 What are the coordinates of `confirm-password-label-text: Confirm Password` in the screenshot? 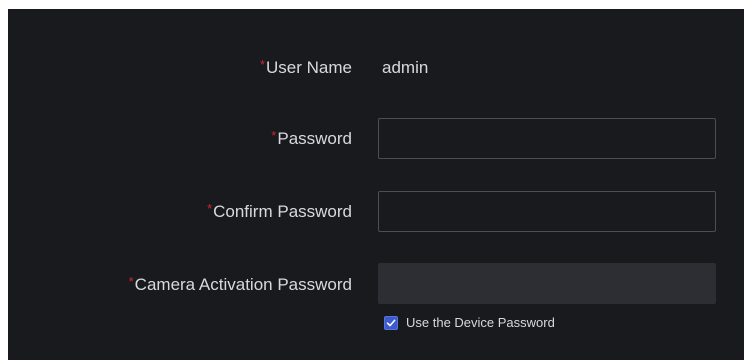 It's located at (282, 211).